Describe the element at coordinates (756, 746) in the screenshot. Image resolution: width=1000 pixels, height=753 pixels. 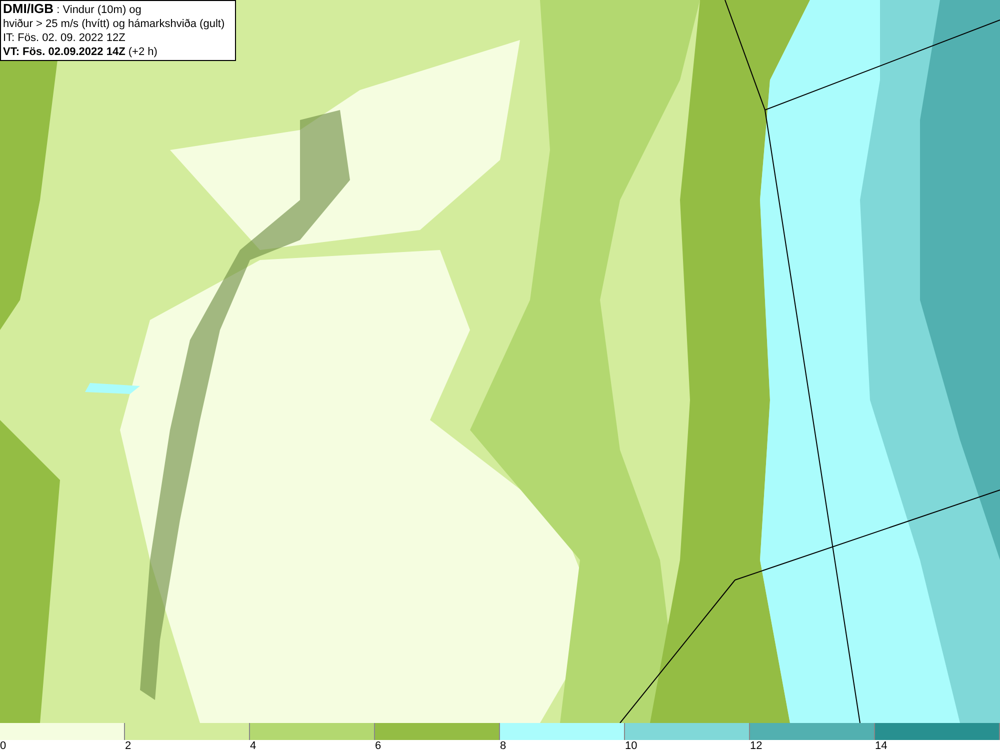
I see `legend-label: 12` at that location.